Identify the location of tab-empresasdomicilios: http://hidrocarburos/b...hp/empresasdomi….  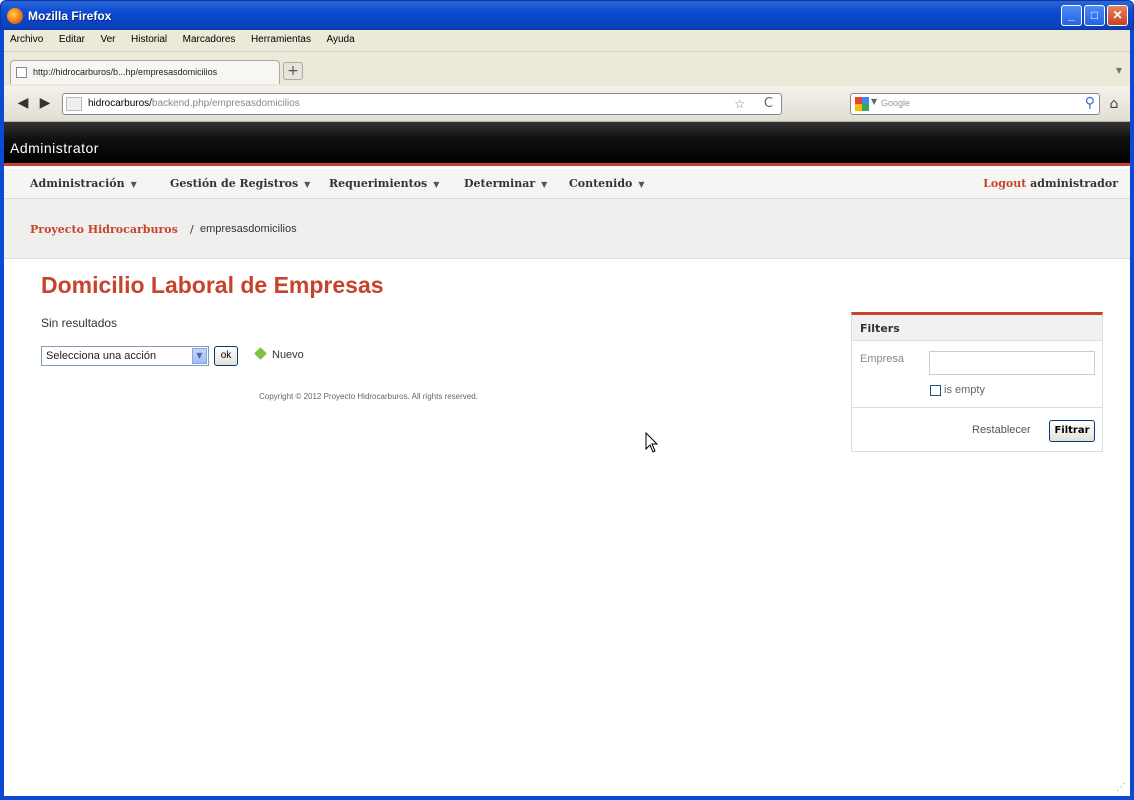
(145, 72).